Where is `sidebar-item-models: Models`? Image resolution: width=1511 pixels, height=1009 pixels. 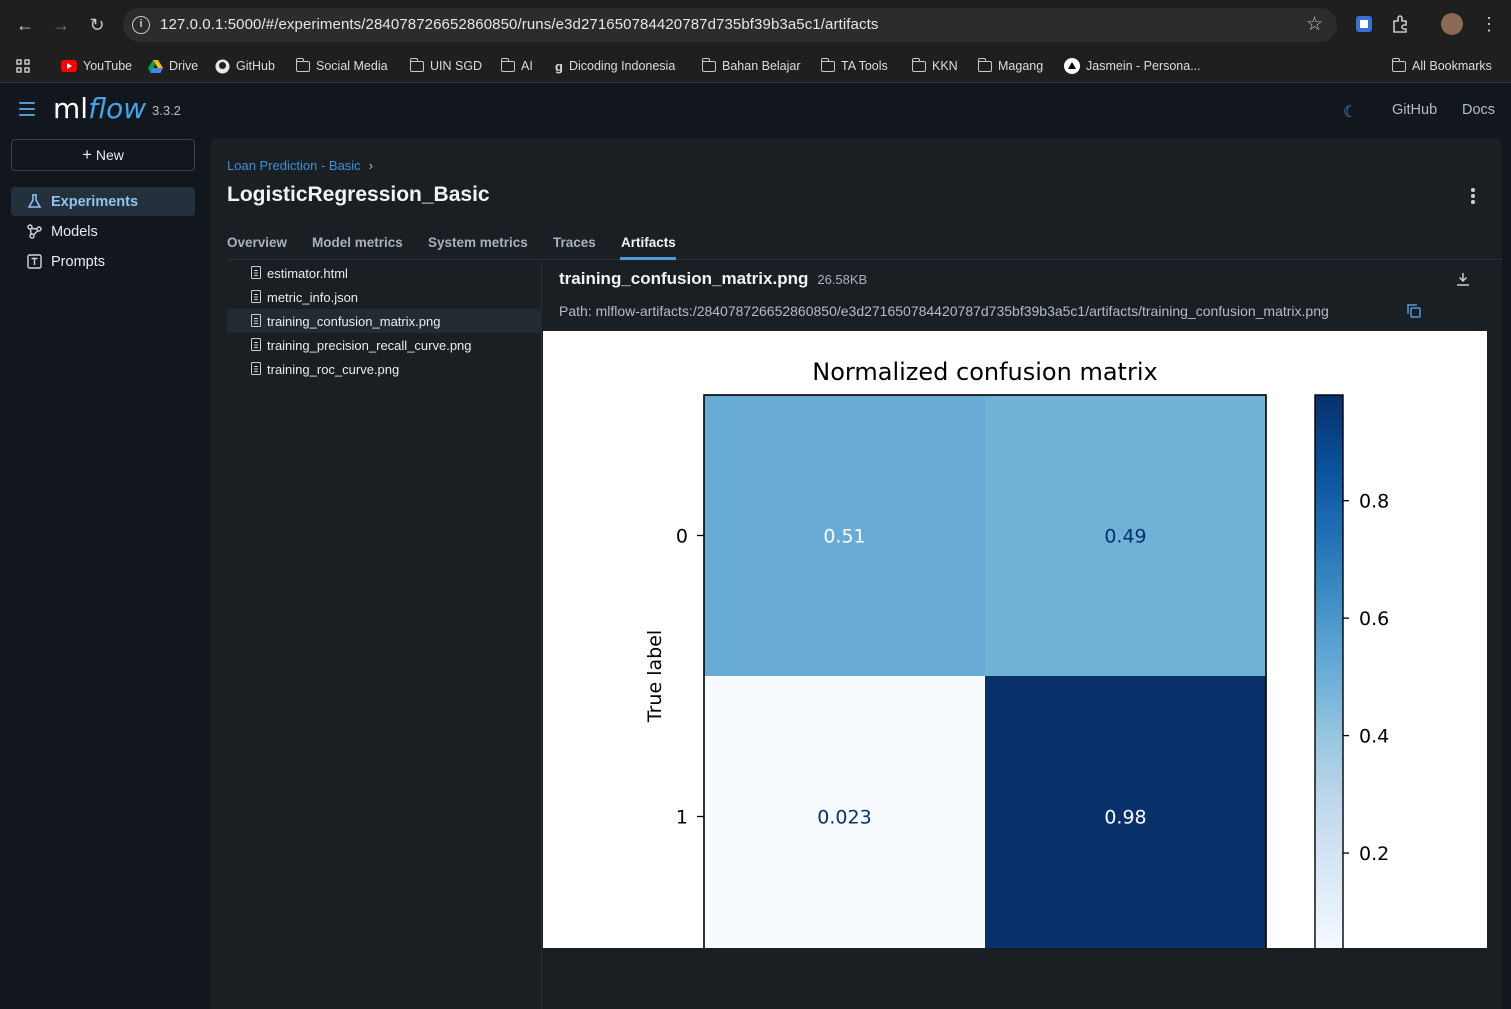
sidebar-item-models: Models is located at coordinates (103, 231).